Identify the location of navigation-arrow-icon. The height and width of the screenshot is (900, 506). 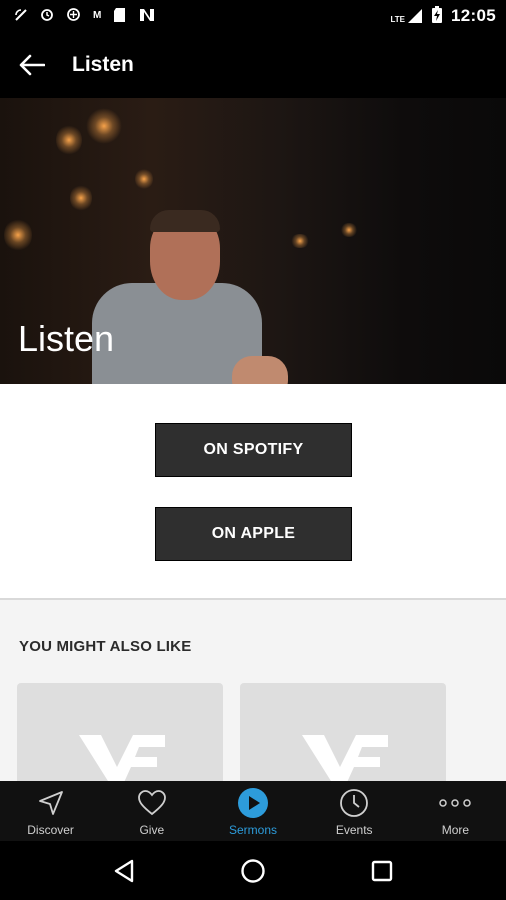
(51, 803).